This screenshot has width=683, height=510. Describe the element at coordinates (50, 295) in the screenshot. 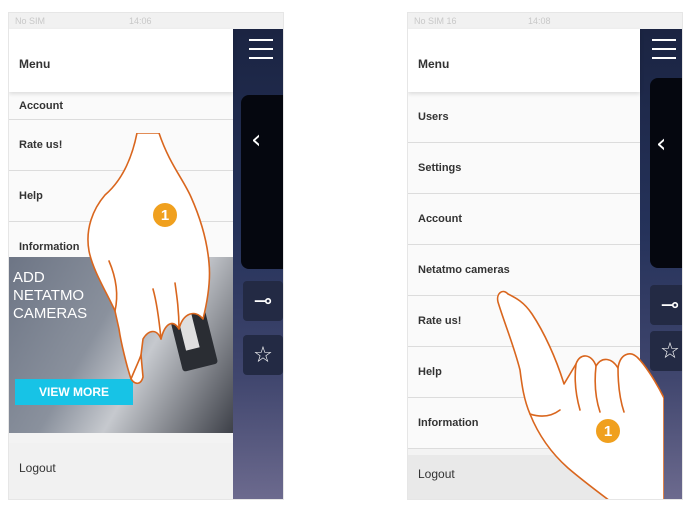

I see `promo-title: ADD NETATMO CAMERAS` at that location.